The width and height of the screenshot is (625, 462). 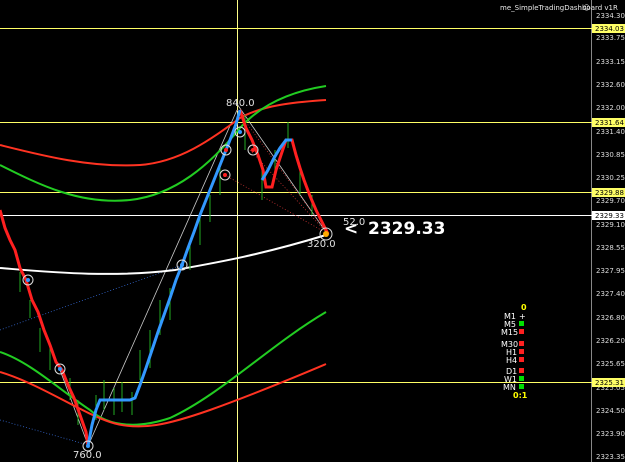 I want to click on svg-text: 2323.35, so click(x=610, y=457).